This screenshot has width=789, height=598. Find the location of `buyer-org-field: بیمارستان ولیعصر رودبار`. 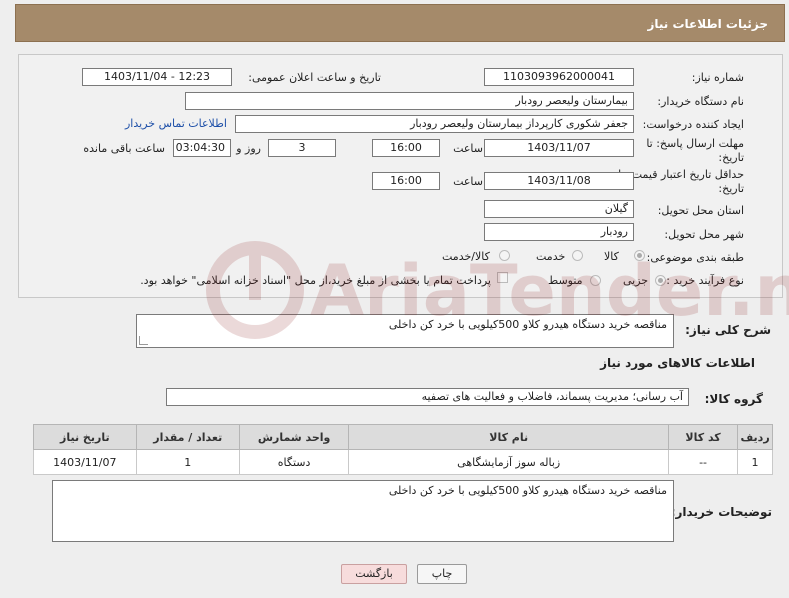

buyer-org-field: بیمارستان ولیعصر رودبار is located at coordinates (409, 101).